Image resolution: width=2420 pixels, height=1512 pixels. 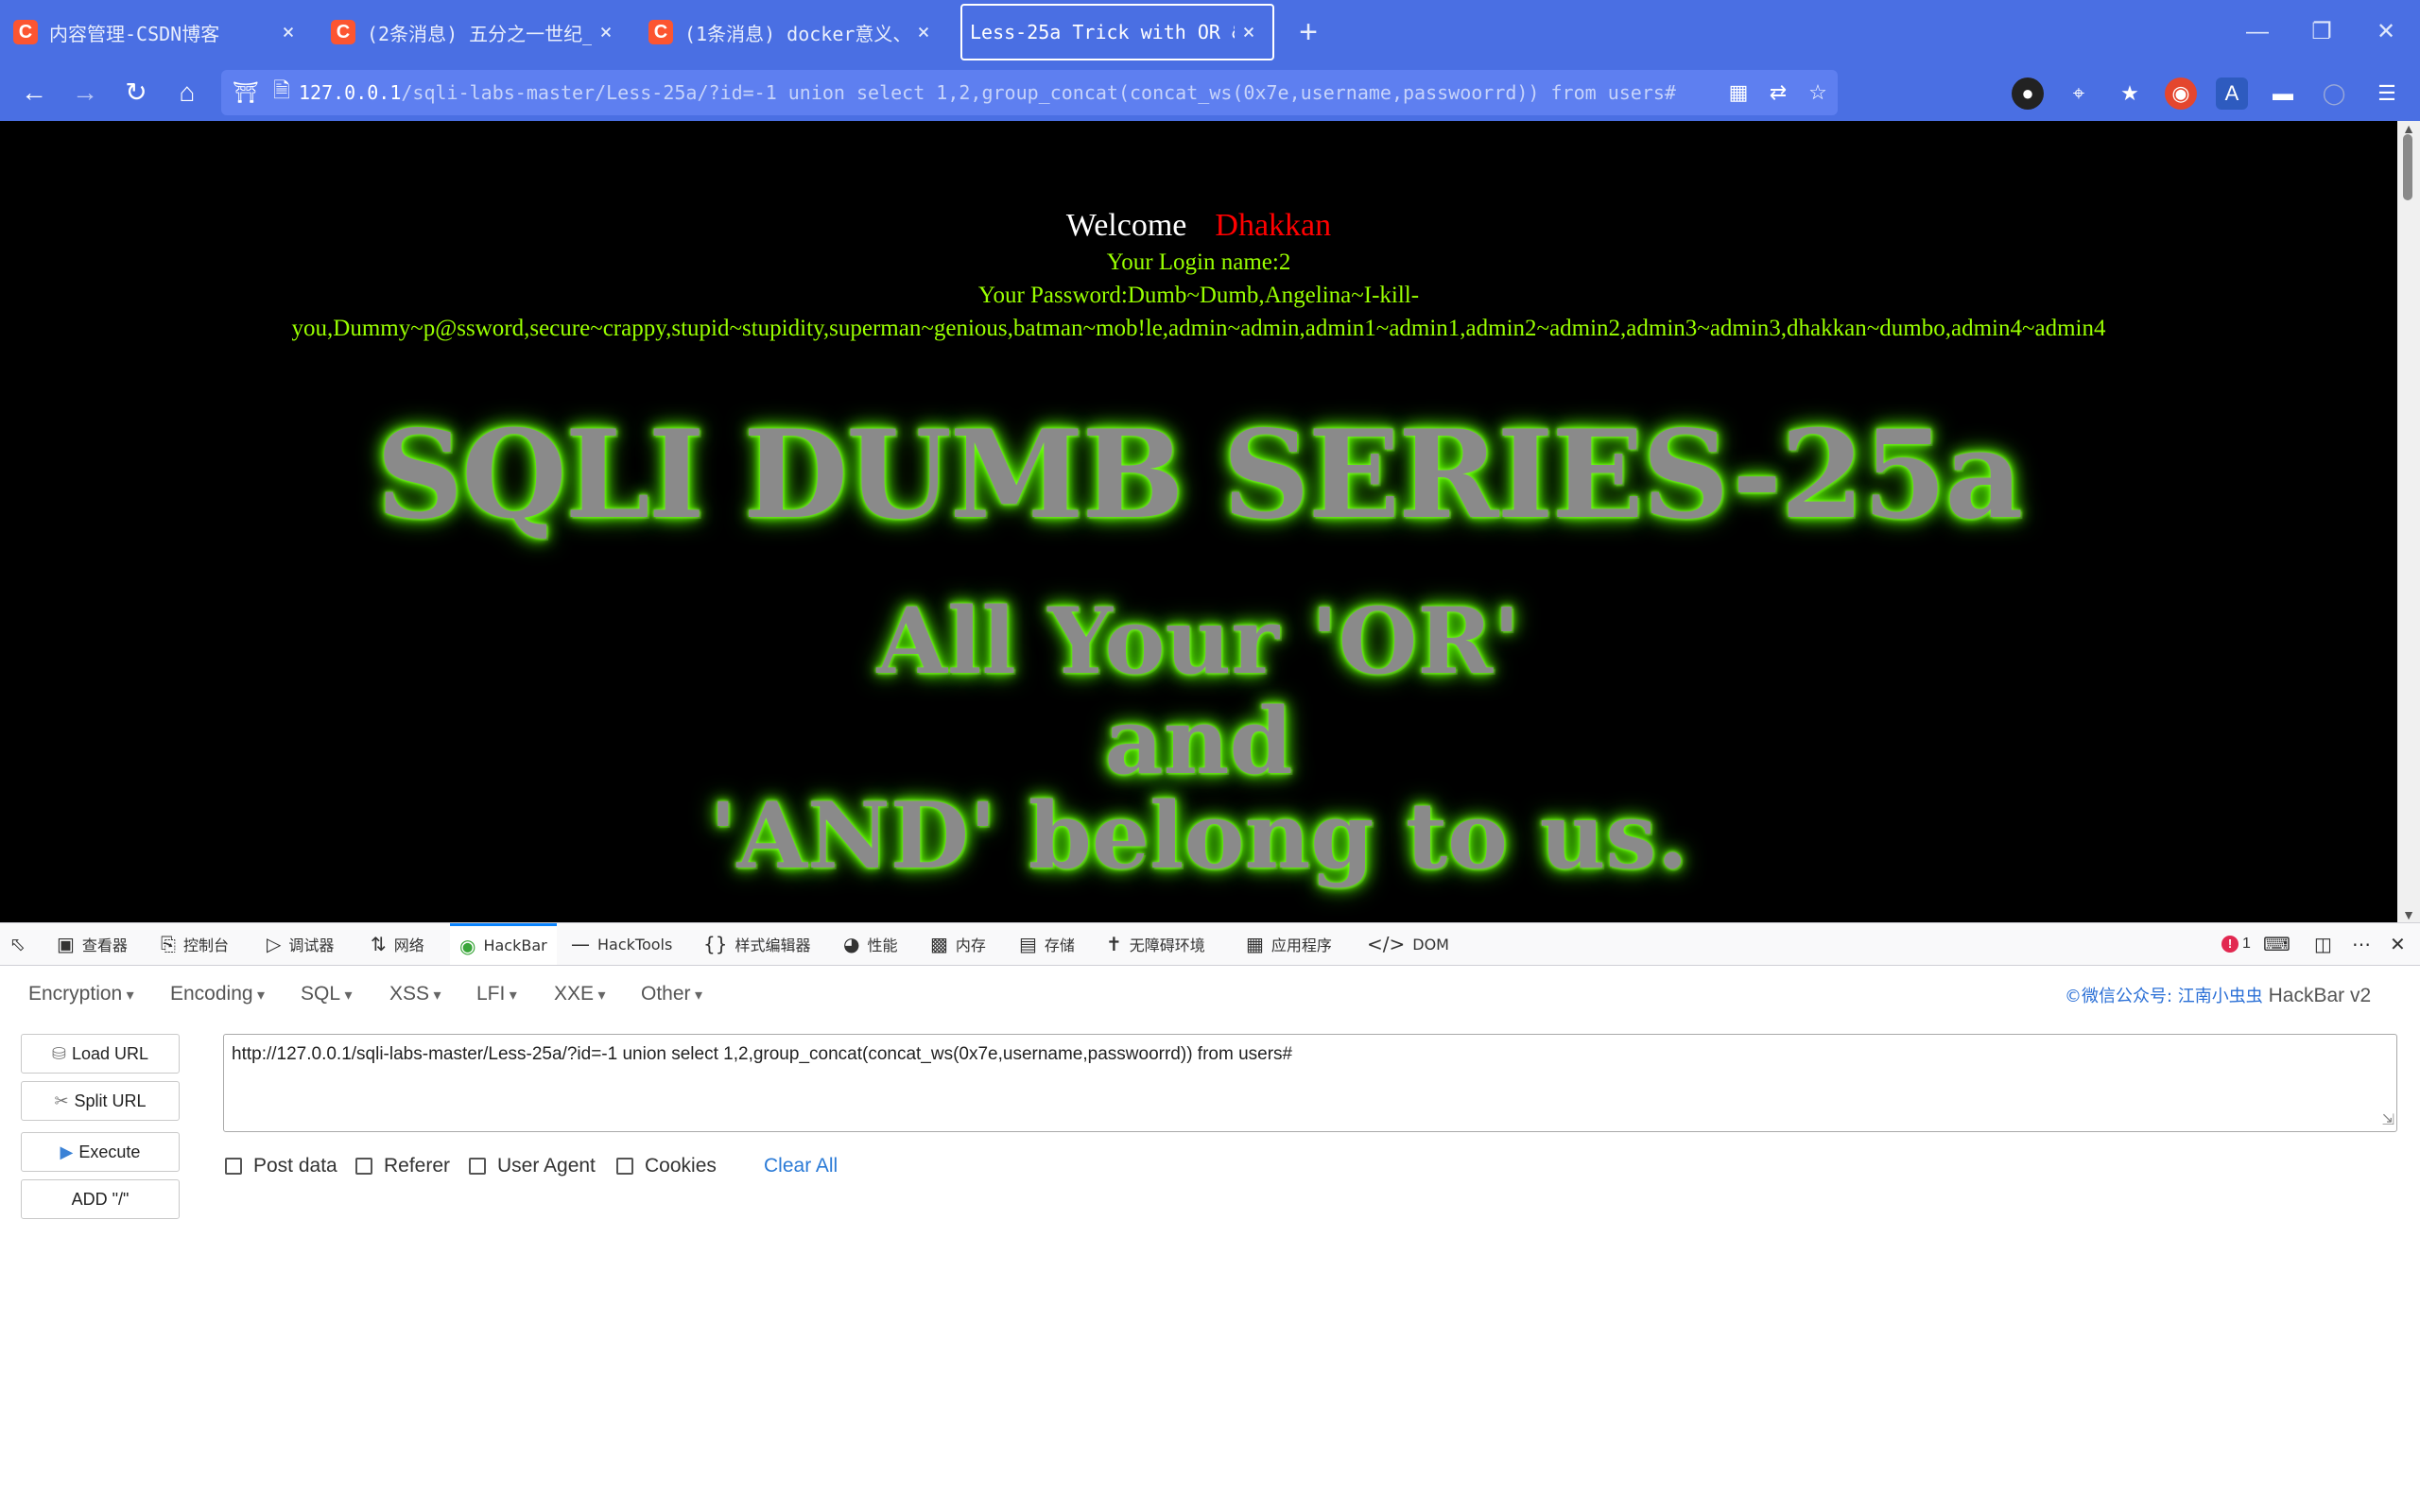 I want to click on error-icon: !, so click(x=2229, y=944).